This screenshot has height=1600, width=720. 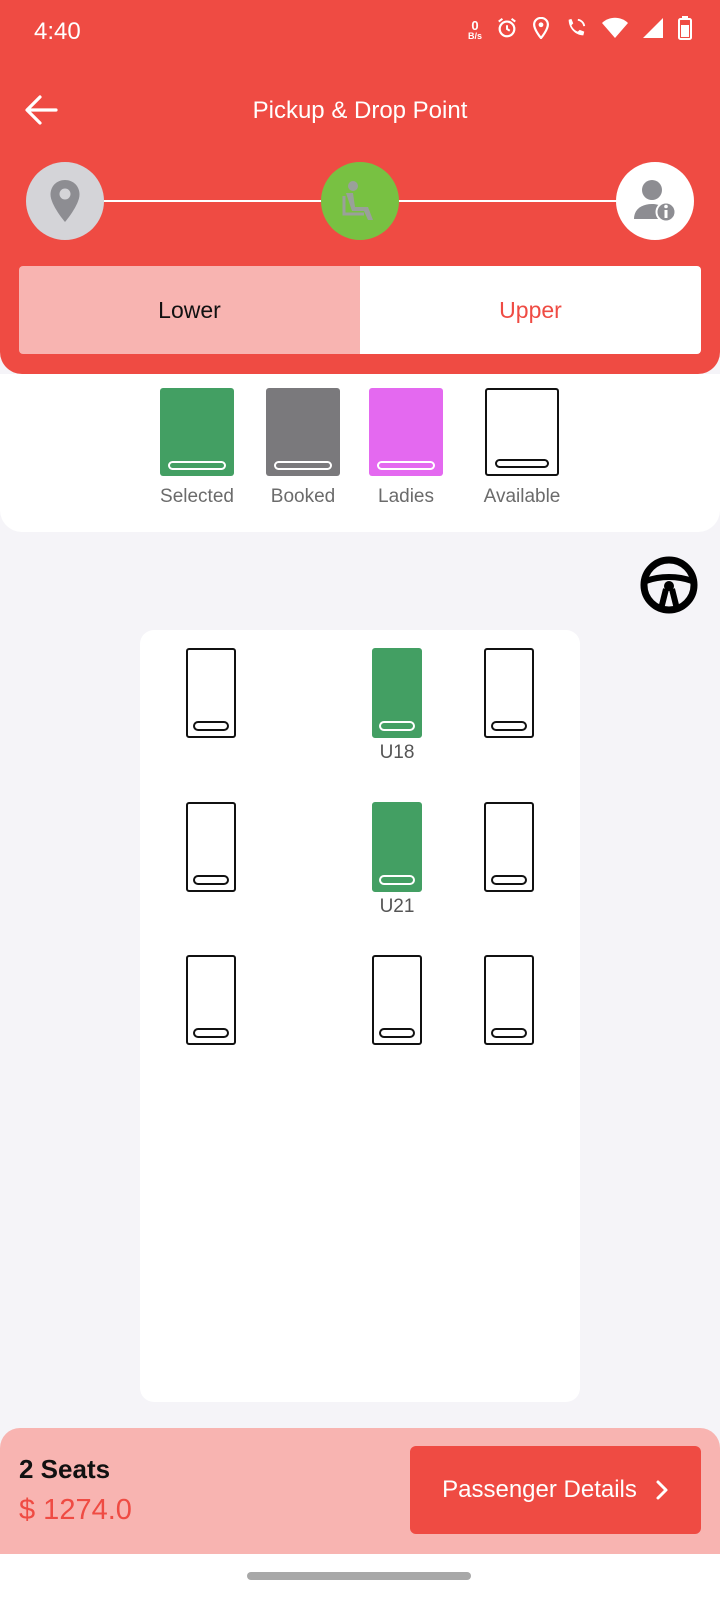 What do you see at coordinates (303, 432) in the screenshot?
I see `legend-booked-swatch` at bounding box center [303, 432].